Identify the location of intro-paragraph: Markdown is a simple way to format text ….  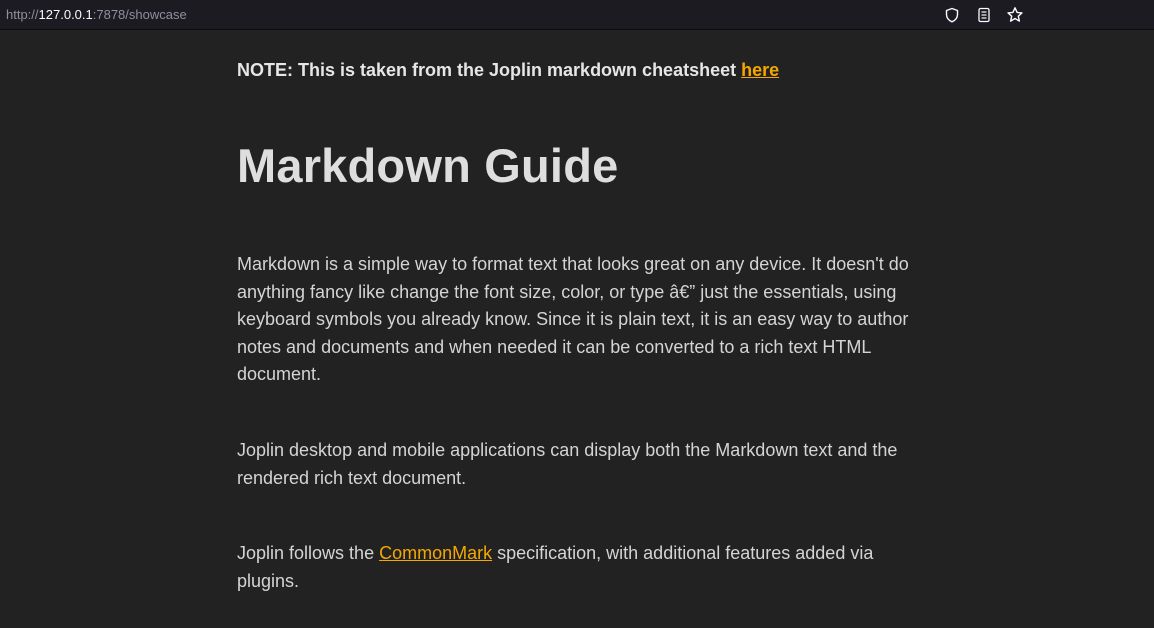
(573, 319).